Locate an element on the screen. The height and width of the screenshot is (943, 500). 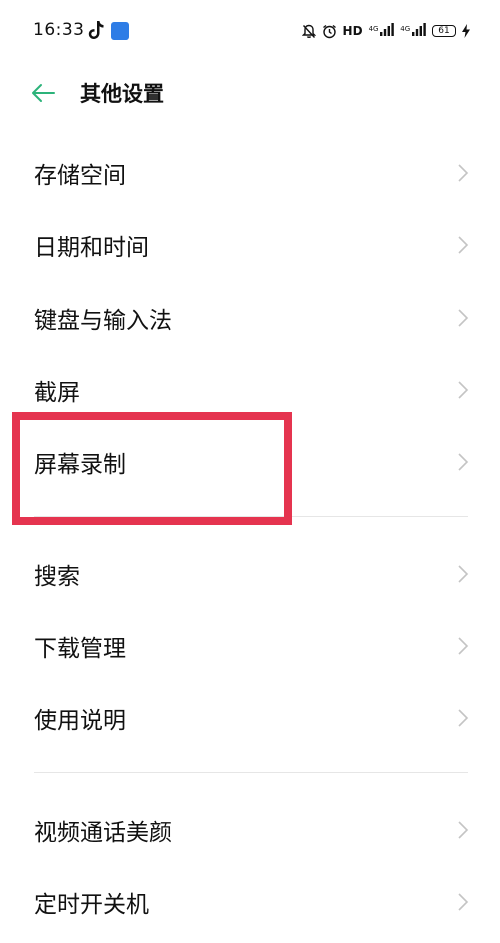
page-title: 其他设置 is located at coordinates (122, 94).